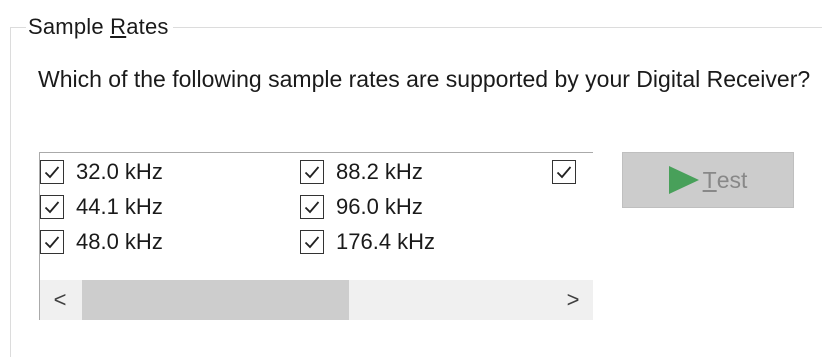 The image size is (832, 357). I want to click on rate-item-44-1: 44.1 kHz, so click(101, 207).